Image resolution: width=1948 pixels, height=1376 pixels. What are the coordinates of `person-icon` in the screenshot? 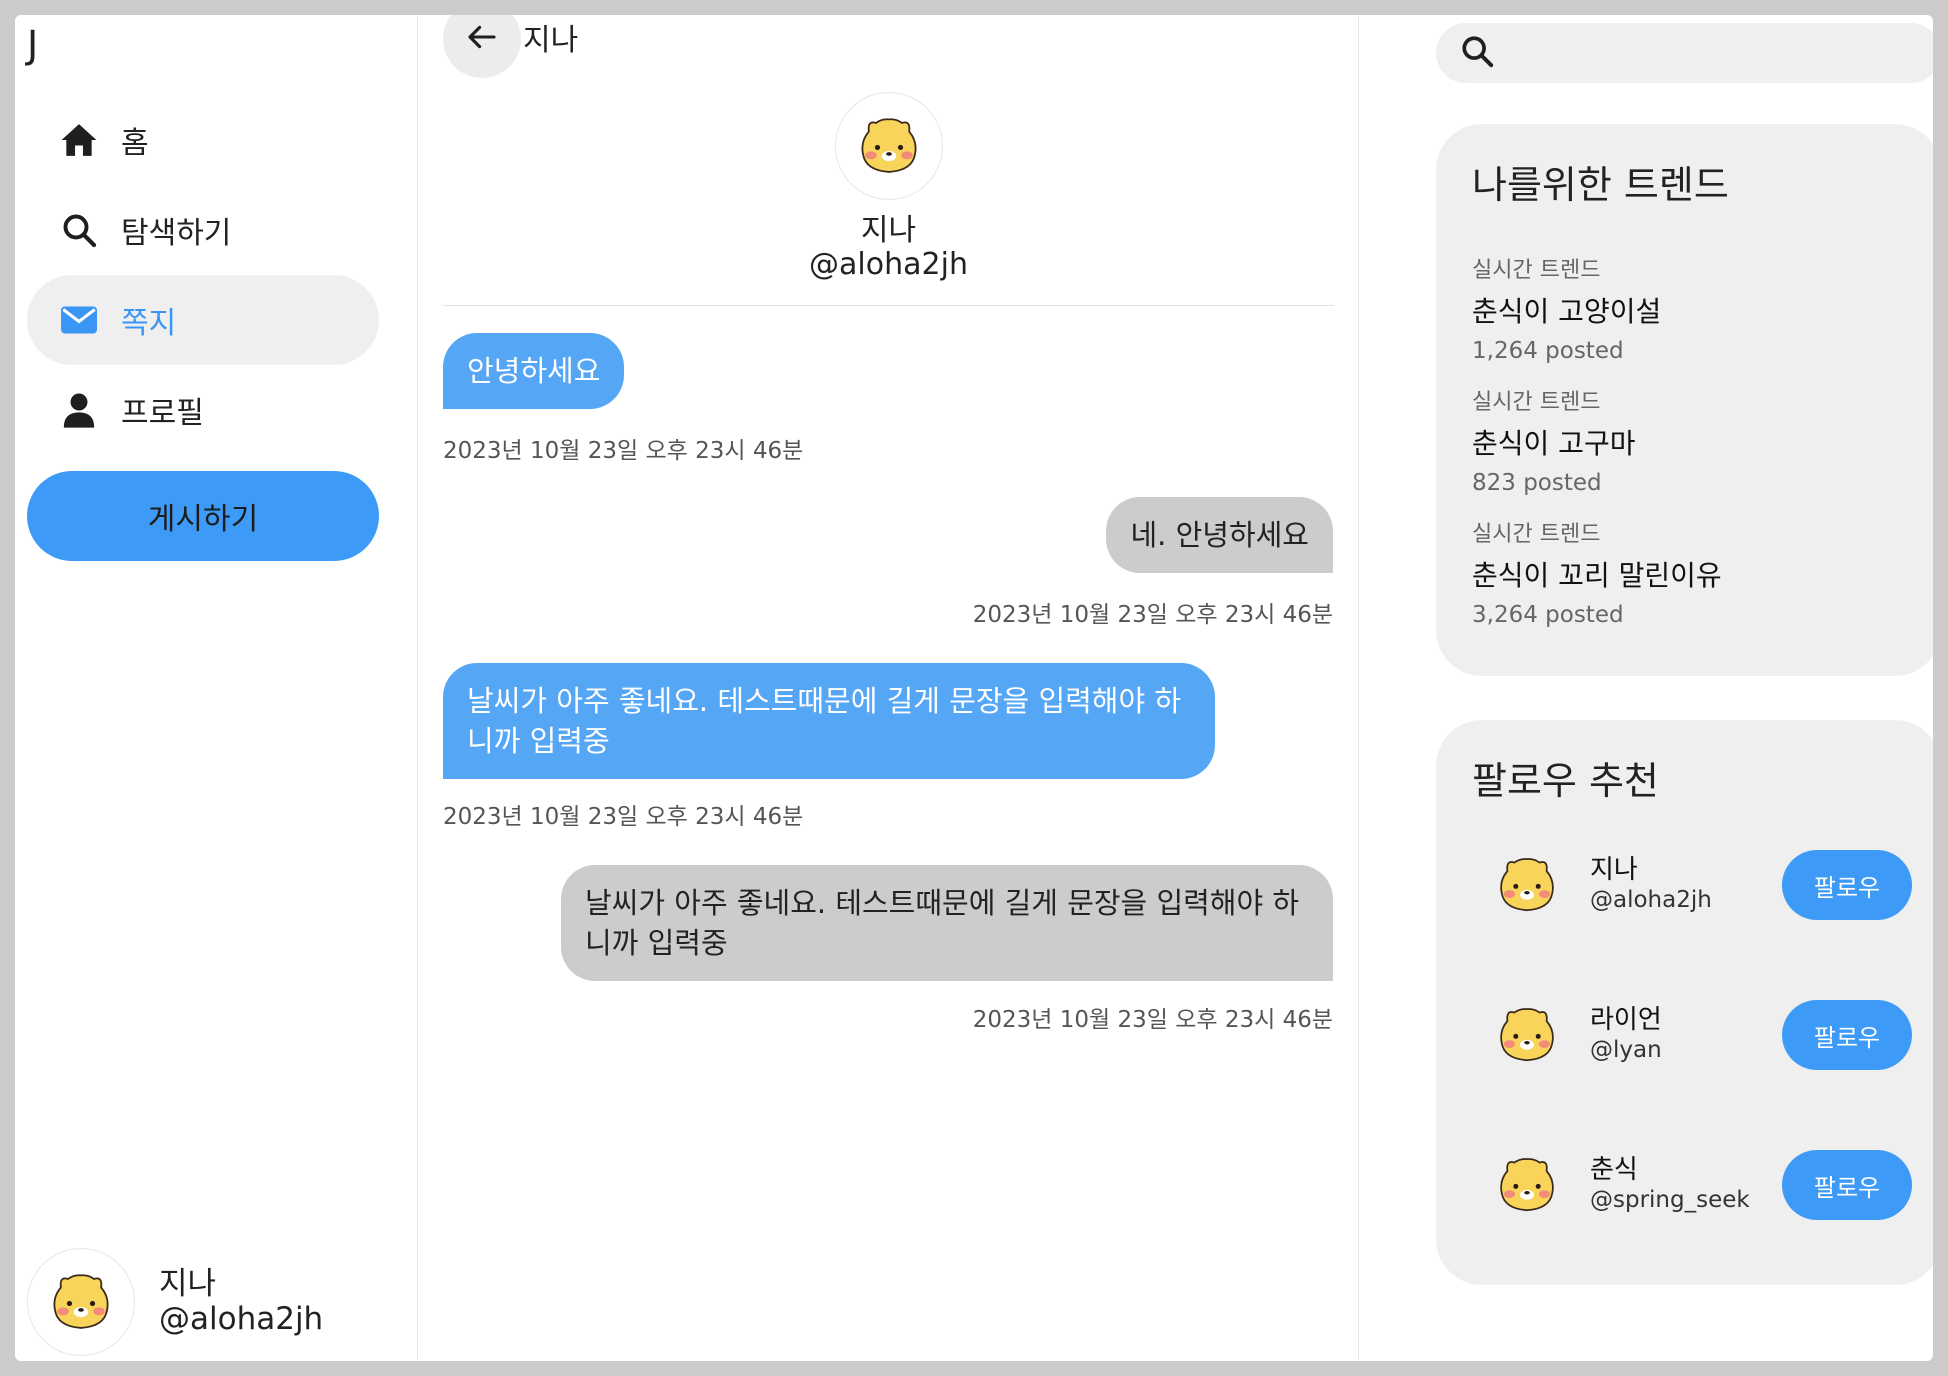 It's located at (79, 410).